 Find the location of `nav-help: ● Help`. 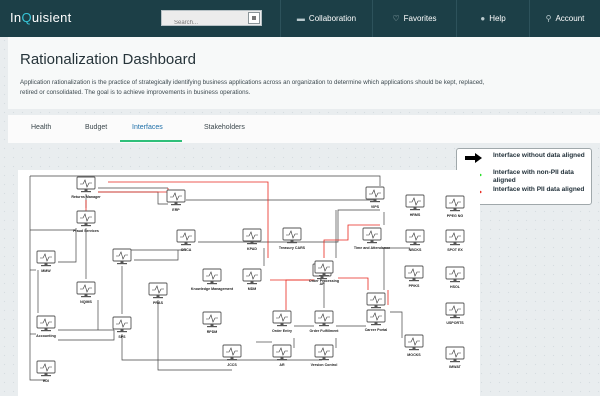

nav-help: ● Help is located at coordinates (492, 18).